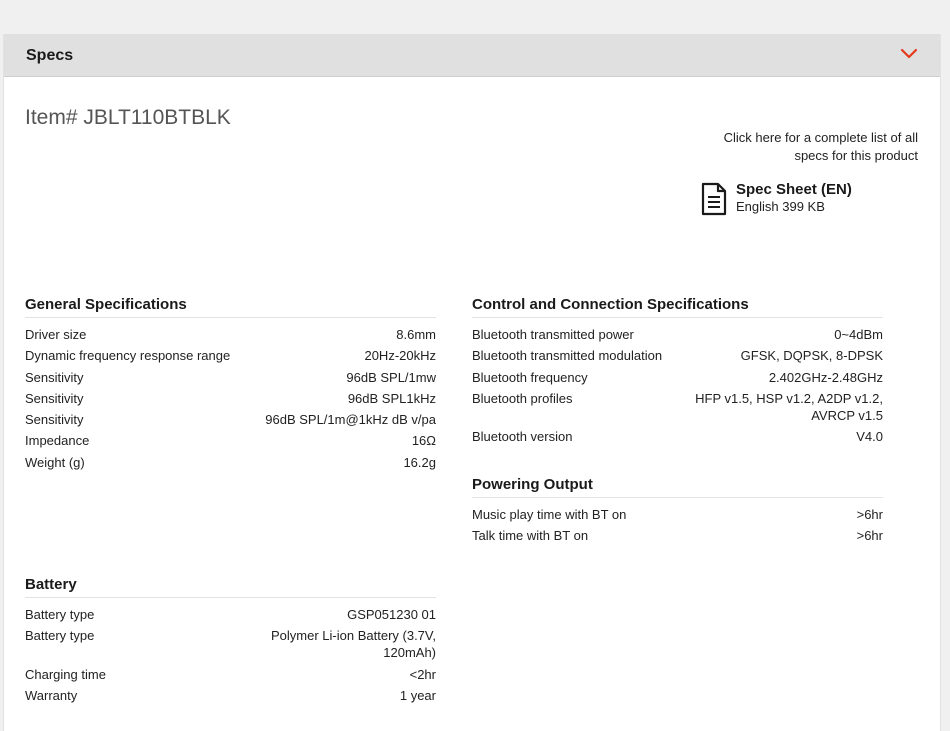 Image resolution: width=950 pixels, height=731 pixels. What do you see at coordinates (909, 53) in the screenshot?
I see `chevron-down-icon` at bounding box center [909, 53].